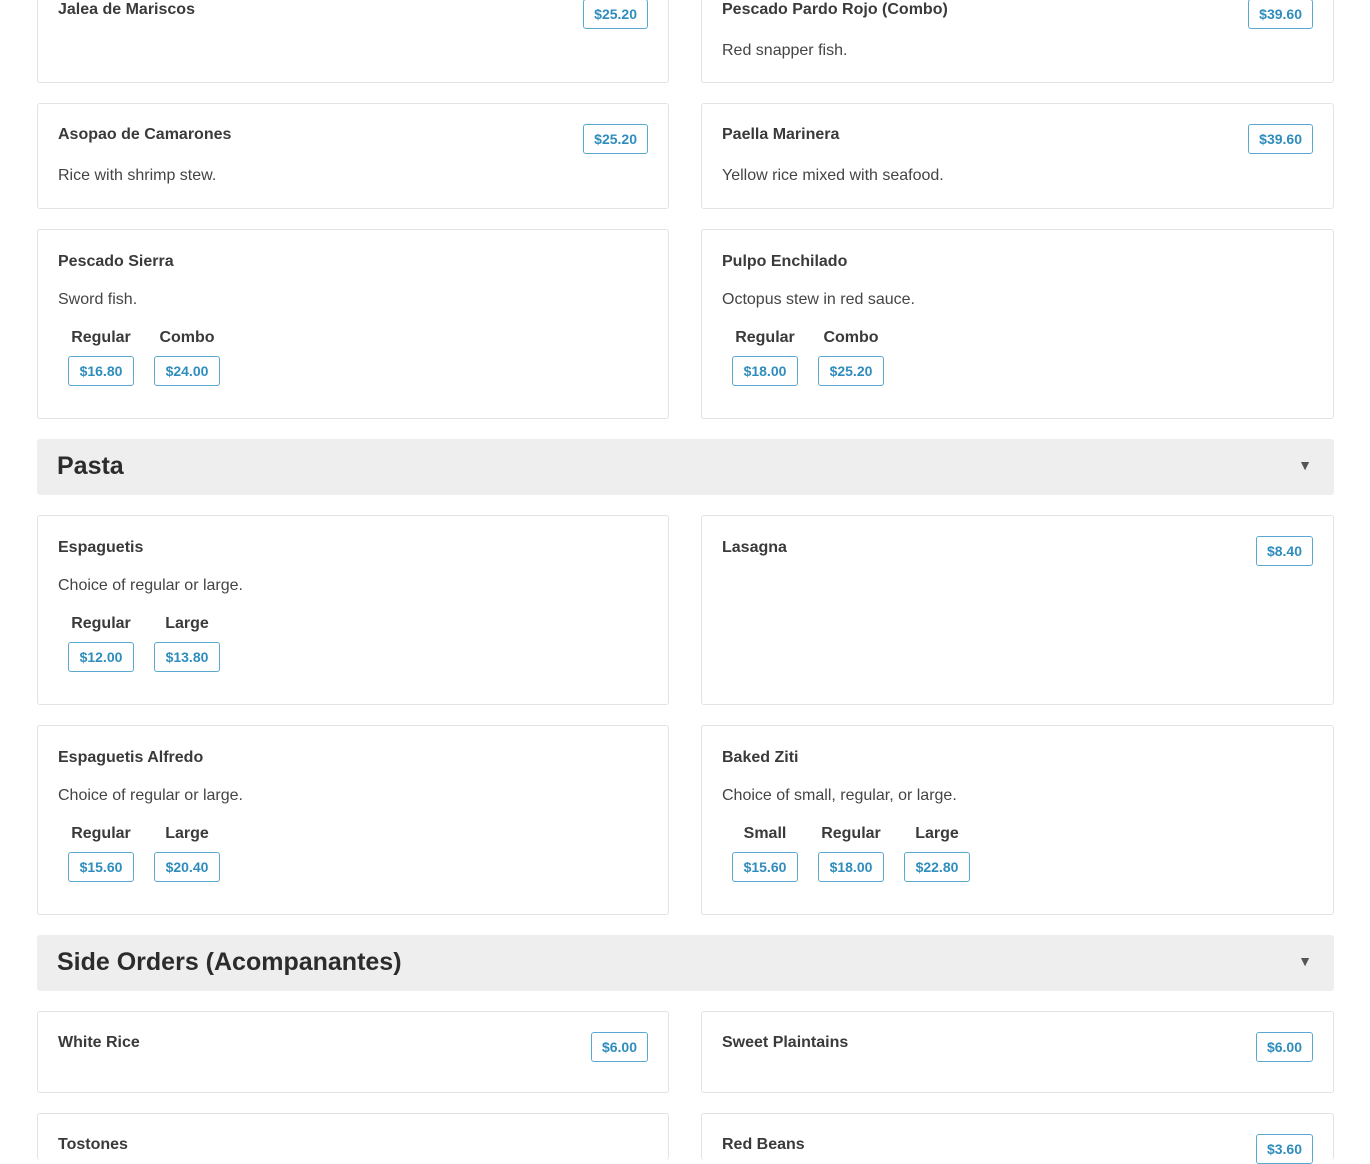 This screenshot has width=1370, height=1164. Describe the element at coordinates (353, 1136) in the screenshot. I see `menu-item-card: Tostones` at that location.